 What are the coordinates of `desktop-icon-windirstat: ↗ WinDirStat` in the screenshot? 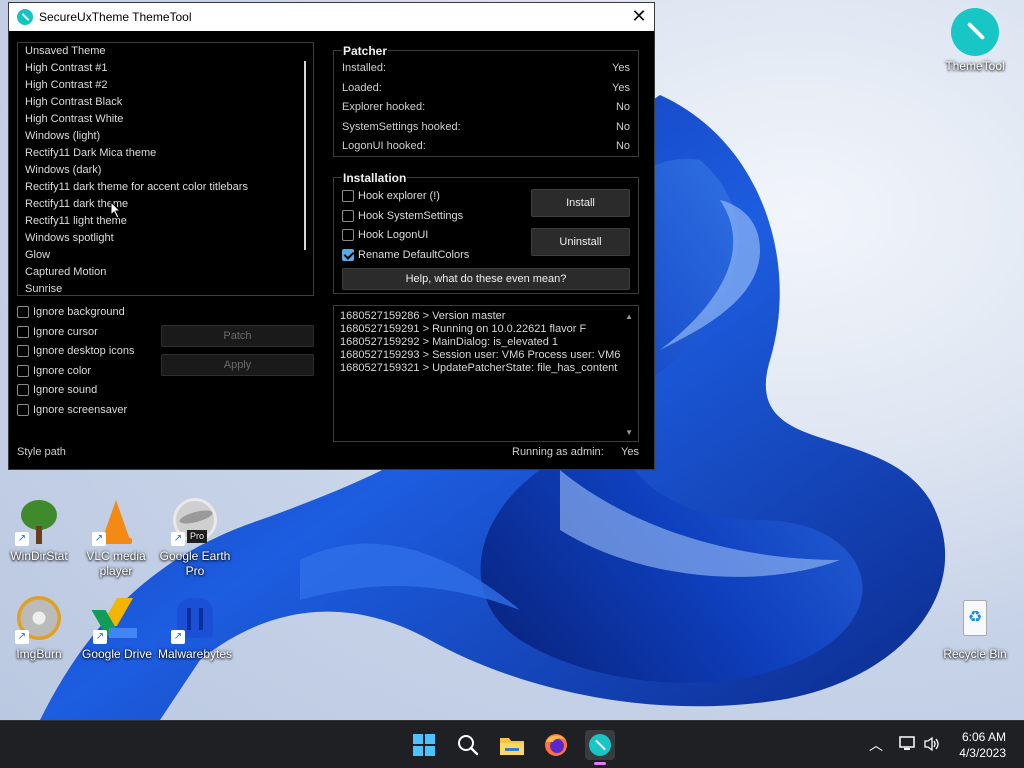 It's located at (39, 531).